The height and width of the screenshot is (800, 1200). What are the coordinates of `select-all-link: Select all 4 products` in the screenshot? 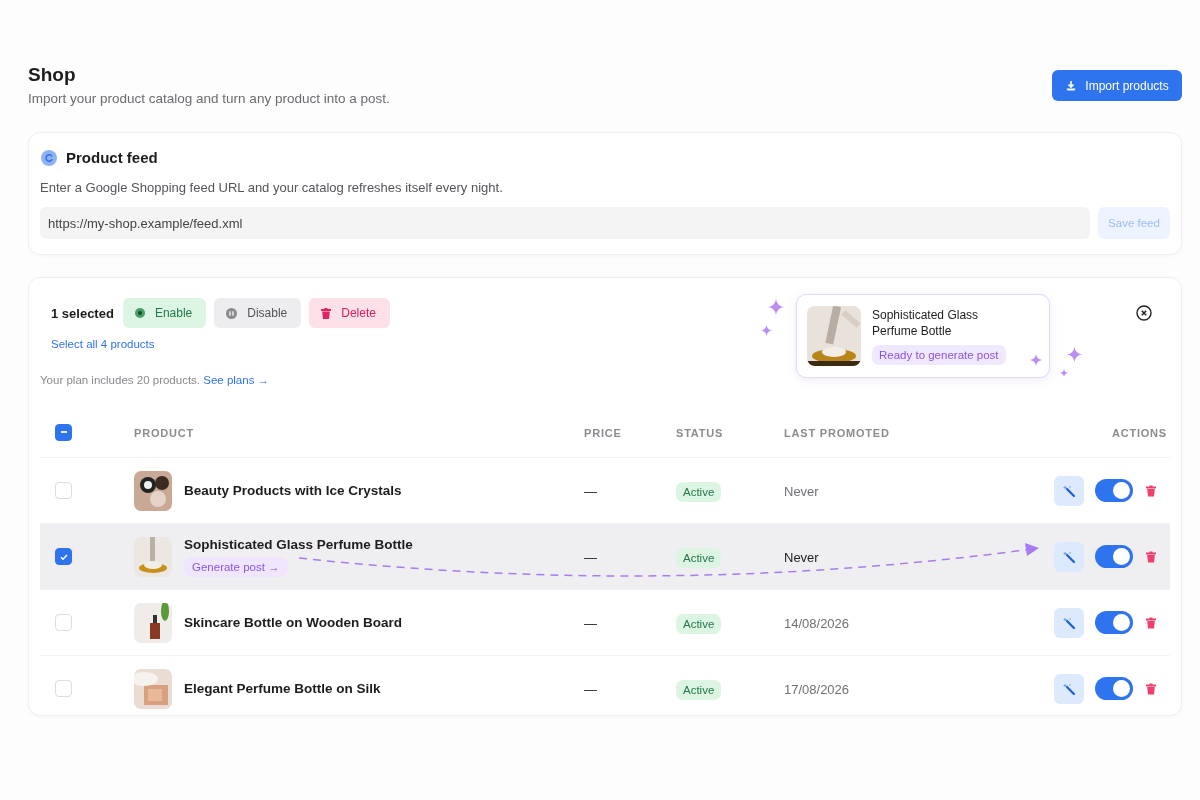 It's located at (103, 344).